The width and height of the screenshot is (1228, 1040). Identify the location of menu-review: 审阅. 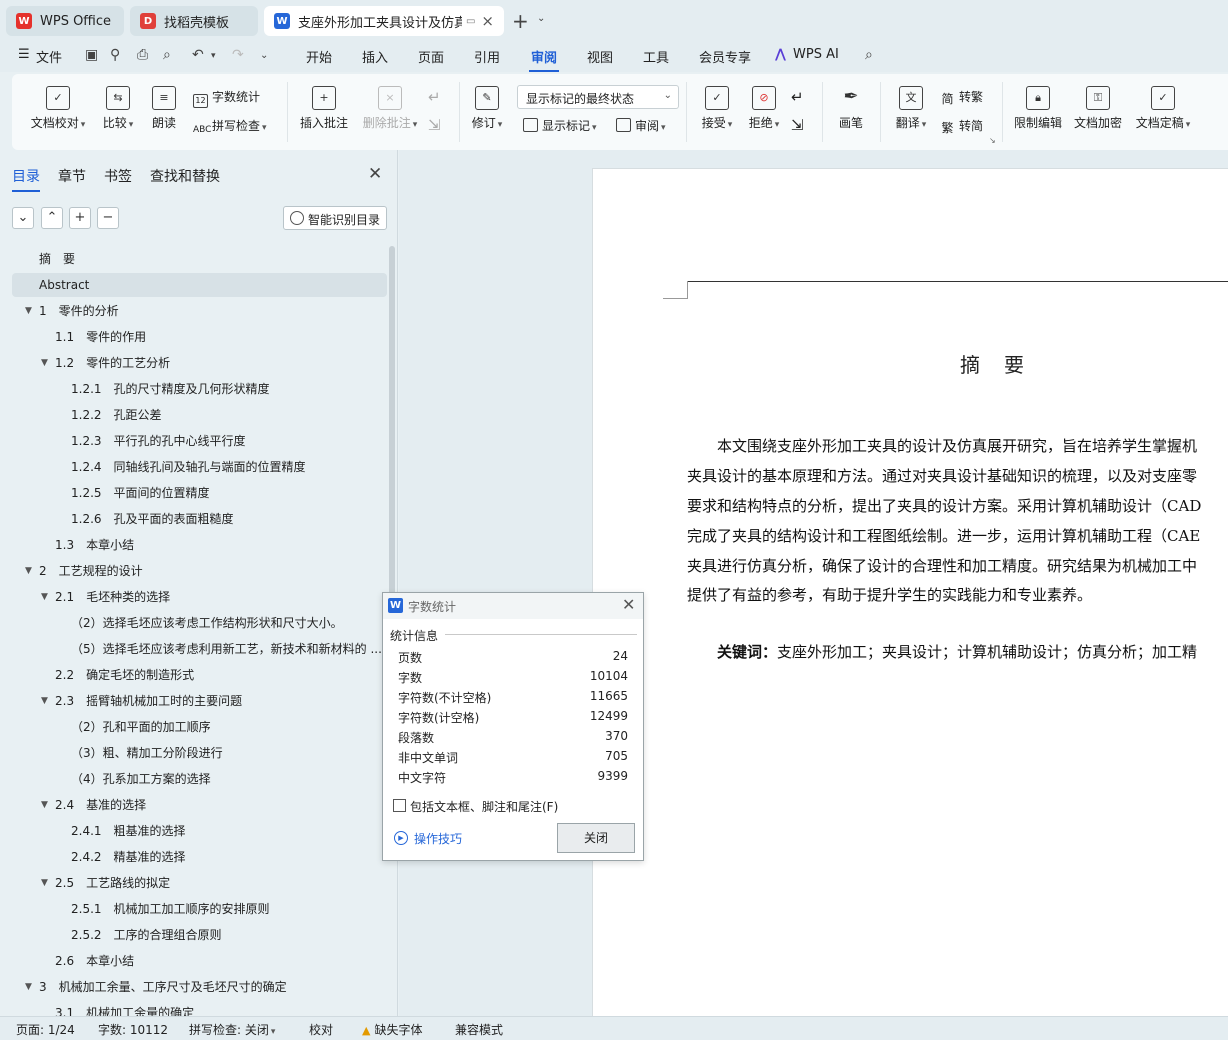
(544, 59).